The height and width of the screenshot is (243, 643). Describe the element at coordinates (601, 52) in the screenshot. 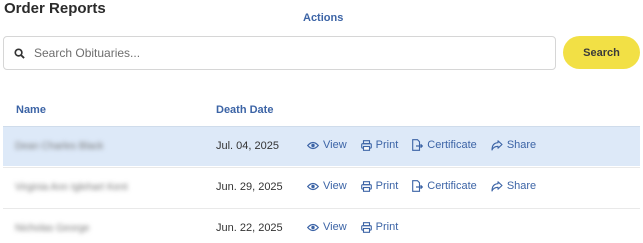

I see `search-button: Search` at that location.